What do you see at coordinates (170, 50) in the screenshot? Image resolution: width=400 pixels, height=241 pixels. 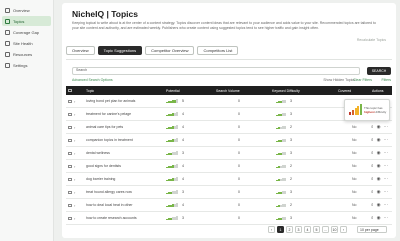 I see `tab-competitor-overview: Competitor Overview` at bounding box center [170, 50].